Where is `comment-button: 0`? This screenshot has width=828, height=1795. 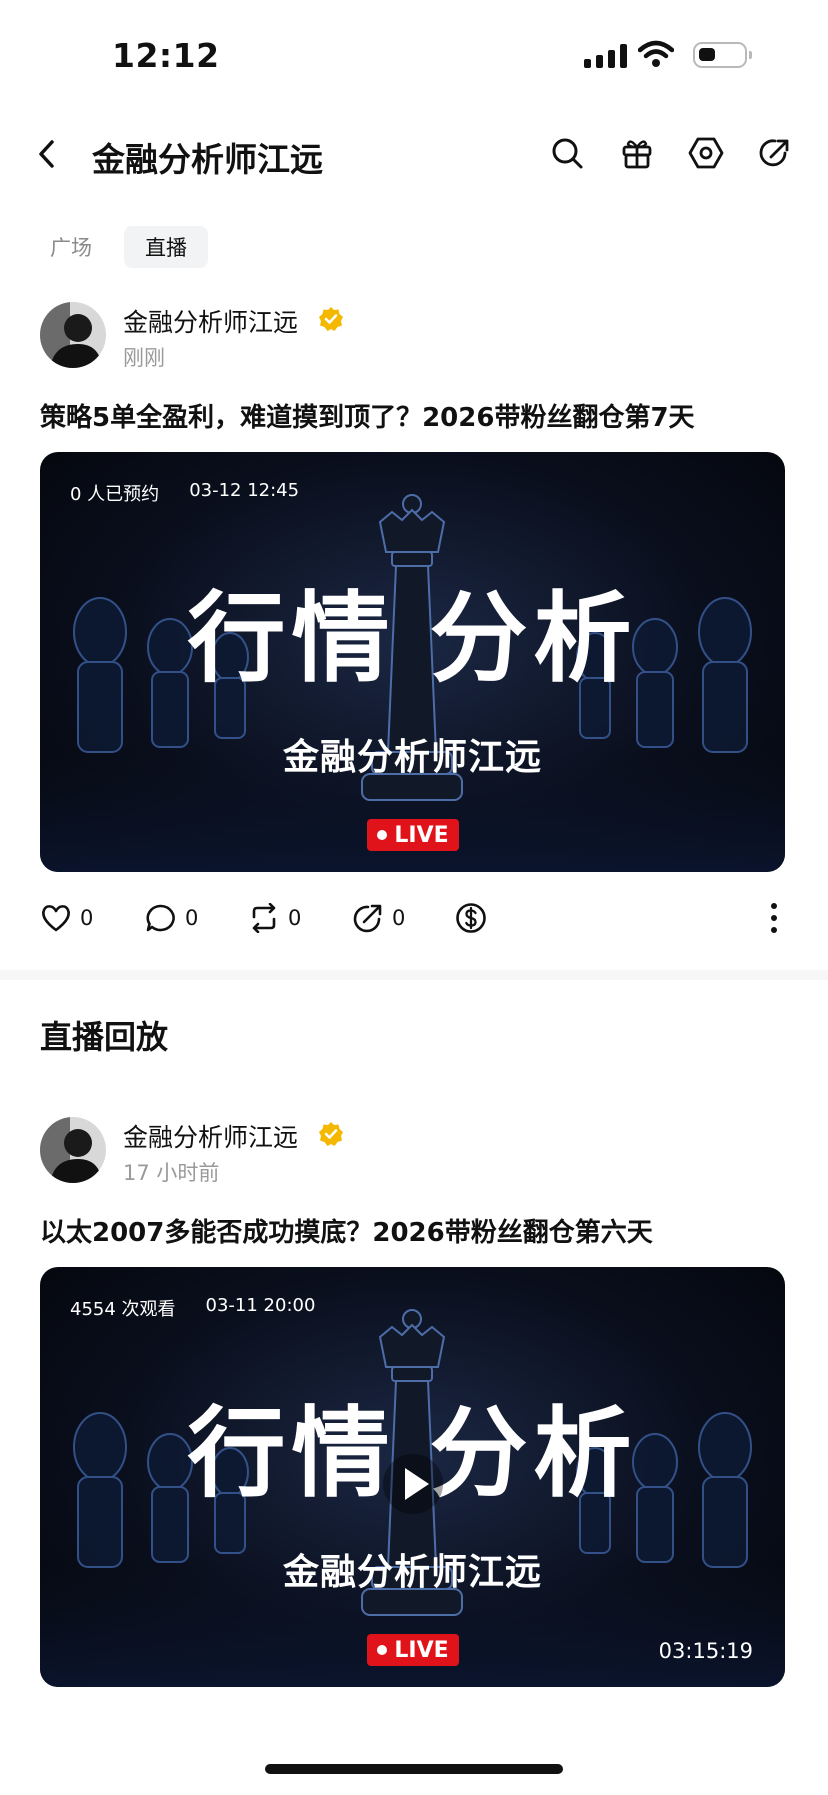 comment-button: 0 is located at coordinates (171, 918).